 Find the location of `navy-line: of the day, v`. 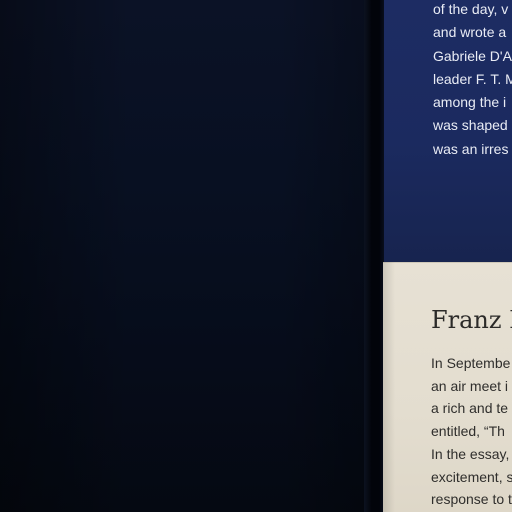

navy-line: of the day, v is located at coordinates (471, 9).